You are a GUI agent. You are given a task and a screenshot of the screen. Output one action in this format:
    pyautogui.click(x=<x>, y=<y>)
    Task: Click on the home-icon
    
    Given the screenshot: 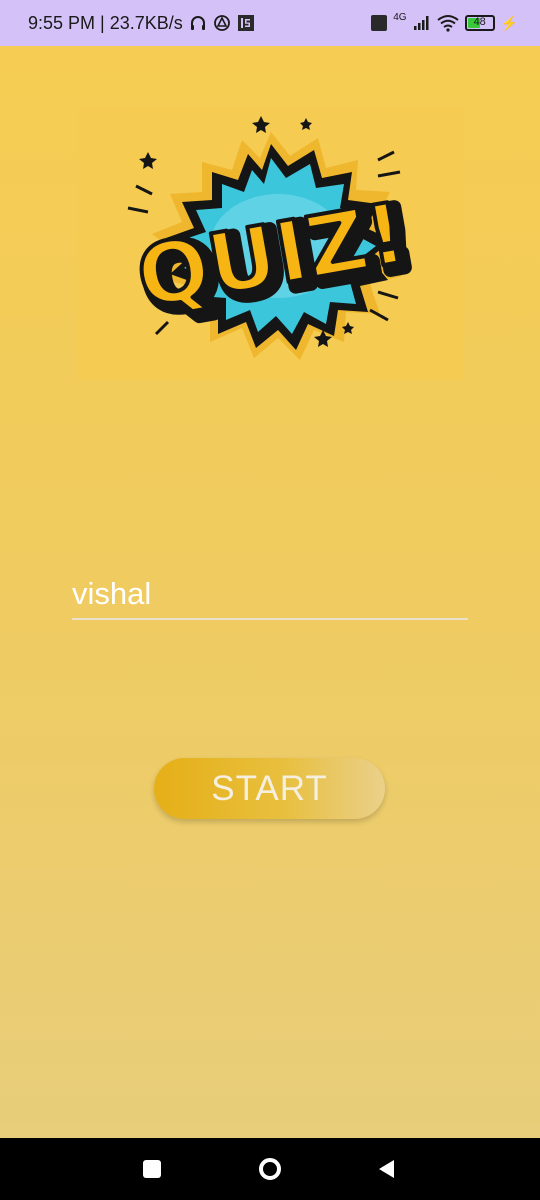 What is the action you would take?
    pyautogui.click(x=270, y=1169)
    